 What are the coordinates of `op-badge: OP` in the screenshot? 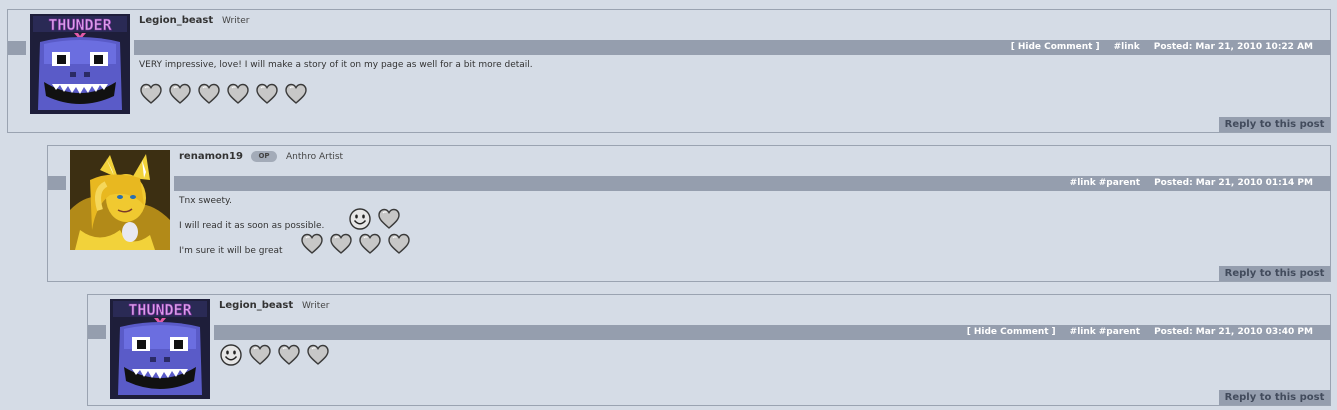 It's located at (264, 156).